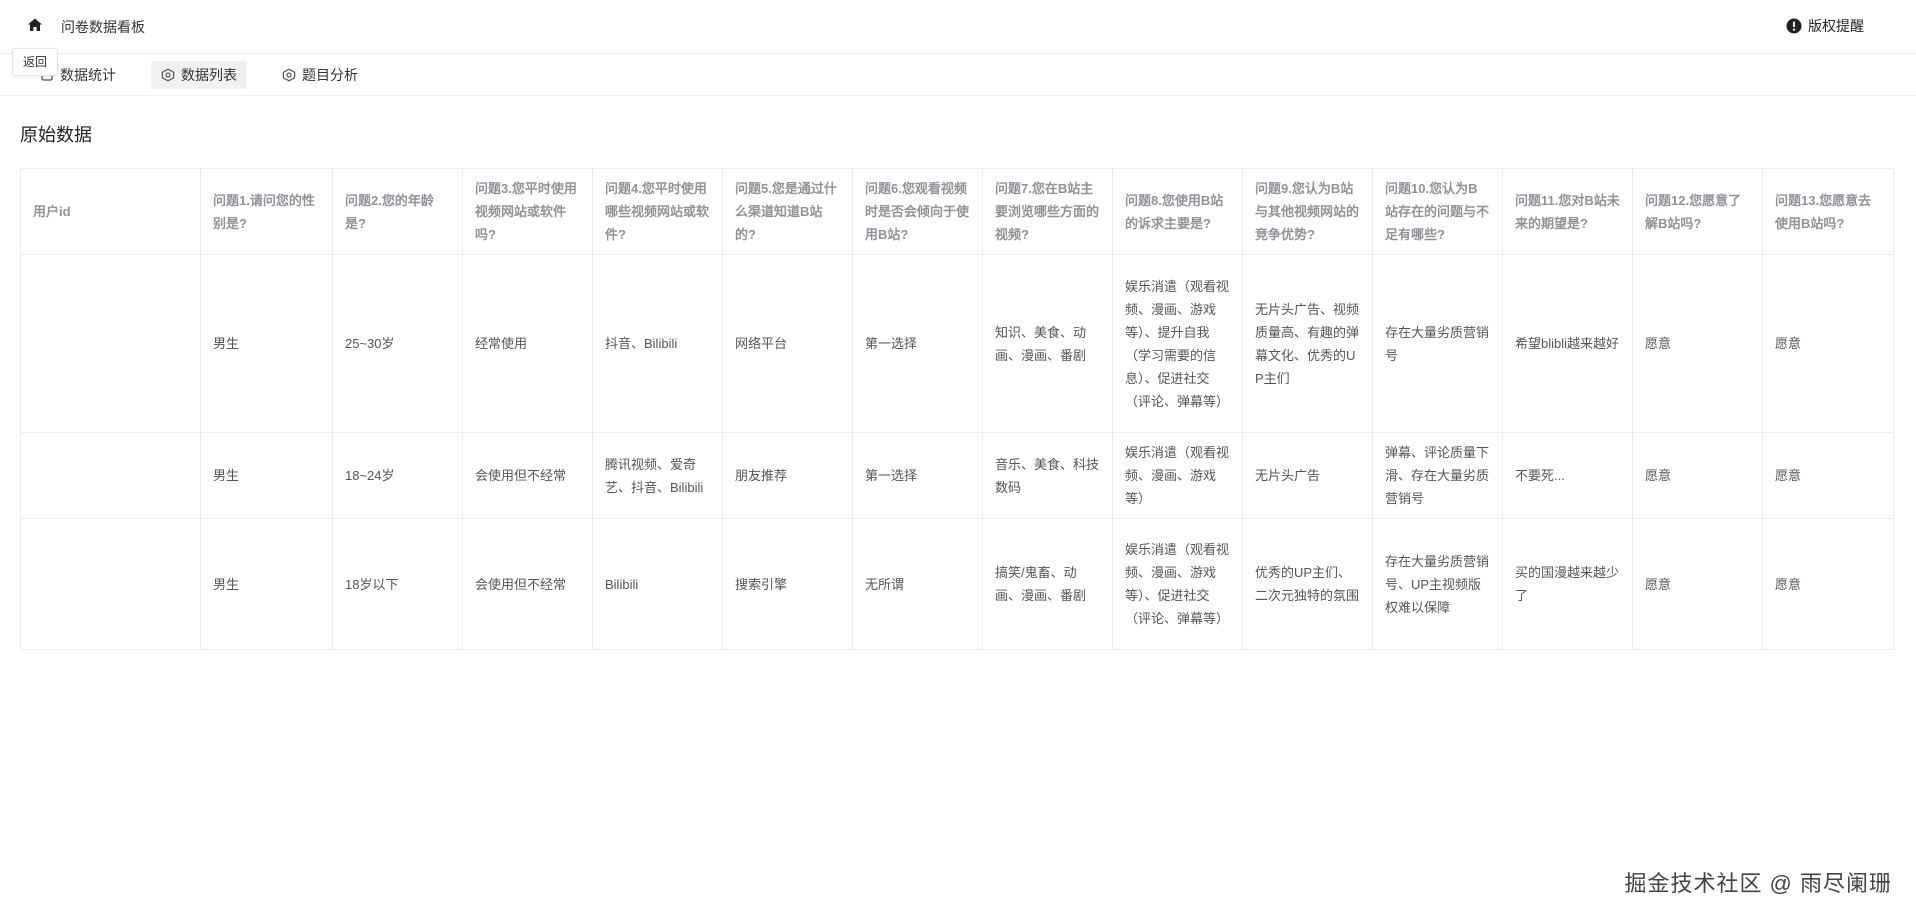 The image size is (1916, 920). Describe the element at coordinates (1567, 584) in the screenshot. I see `table-cell: 买的国漫越来越少了` at that location.